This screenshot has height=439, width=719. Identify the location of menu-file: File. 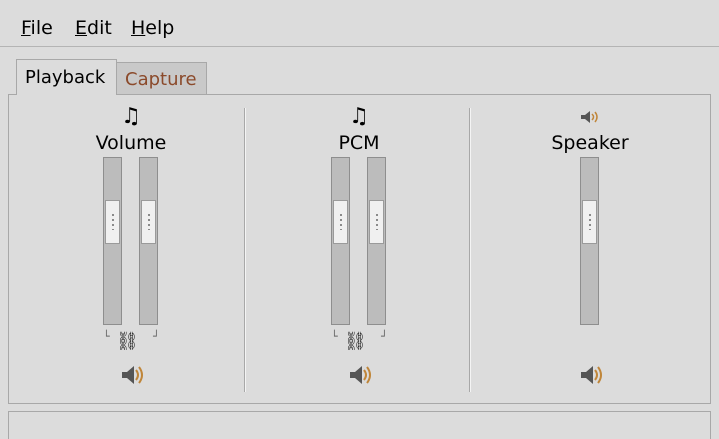
(37, 28).